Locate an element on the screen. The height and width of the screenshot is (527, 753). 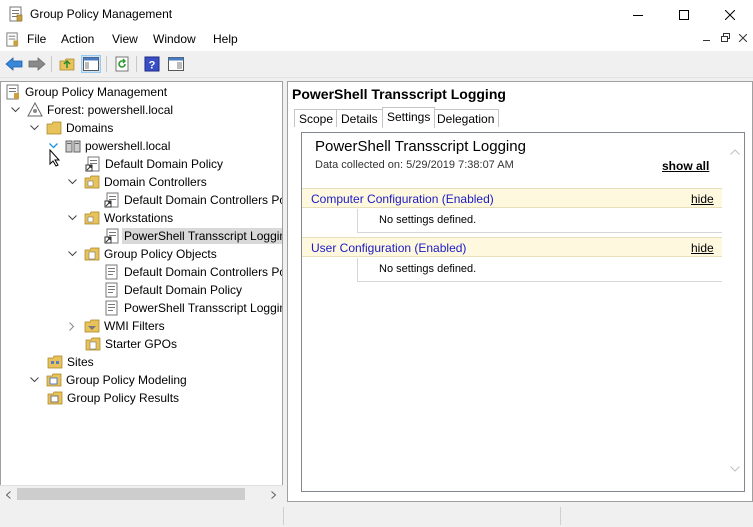
computer-configuration-section: Computer Configuration (Enabled) hide is located at coordinates (512, 198).